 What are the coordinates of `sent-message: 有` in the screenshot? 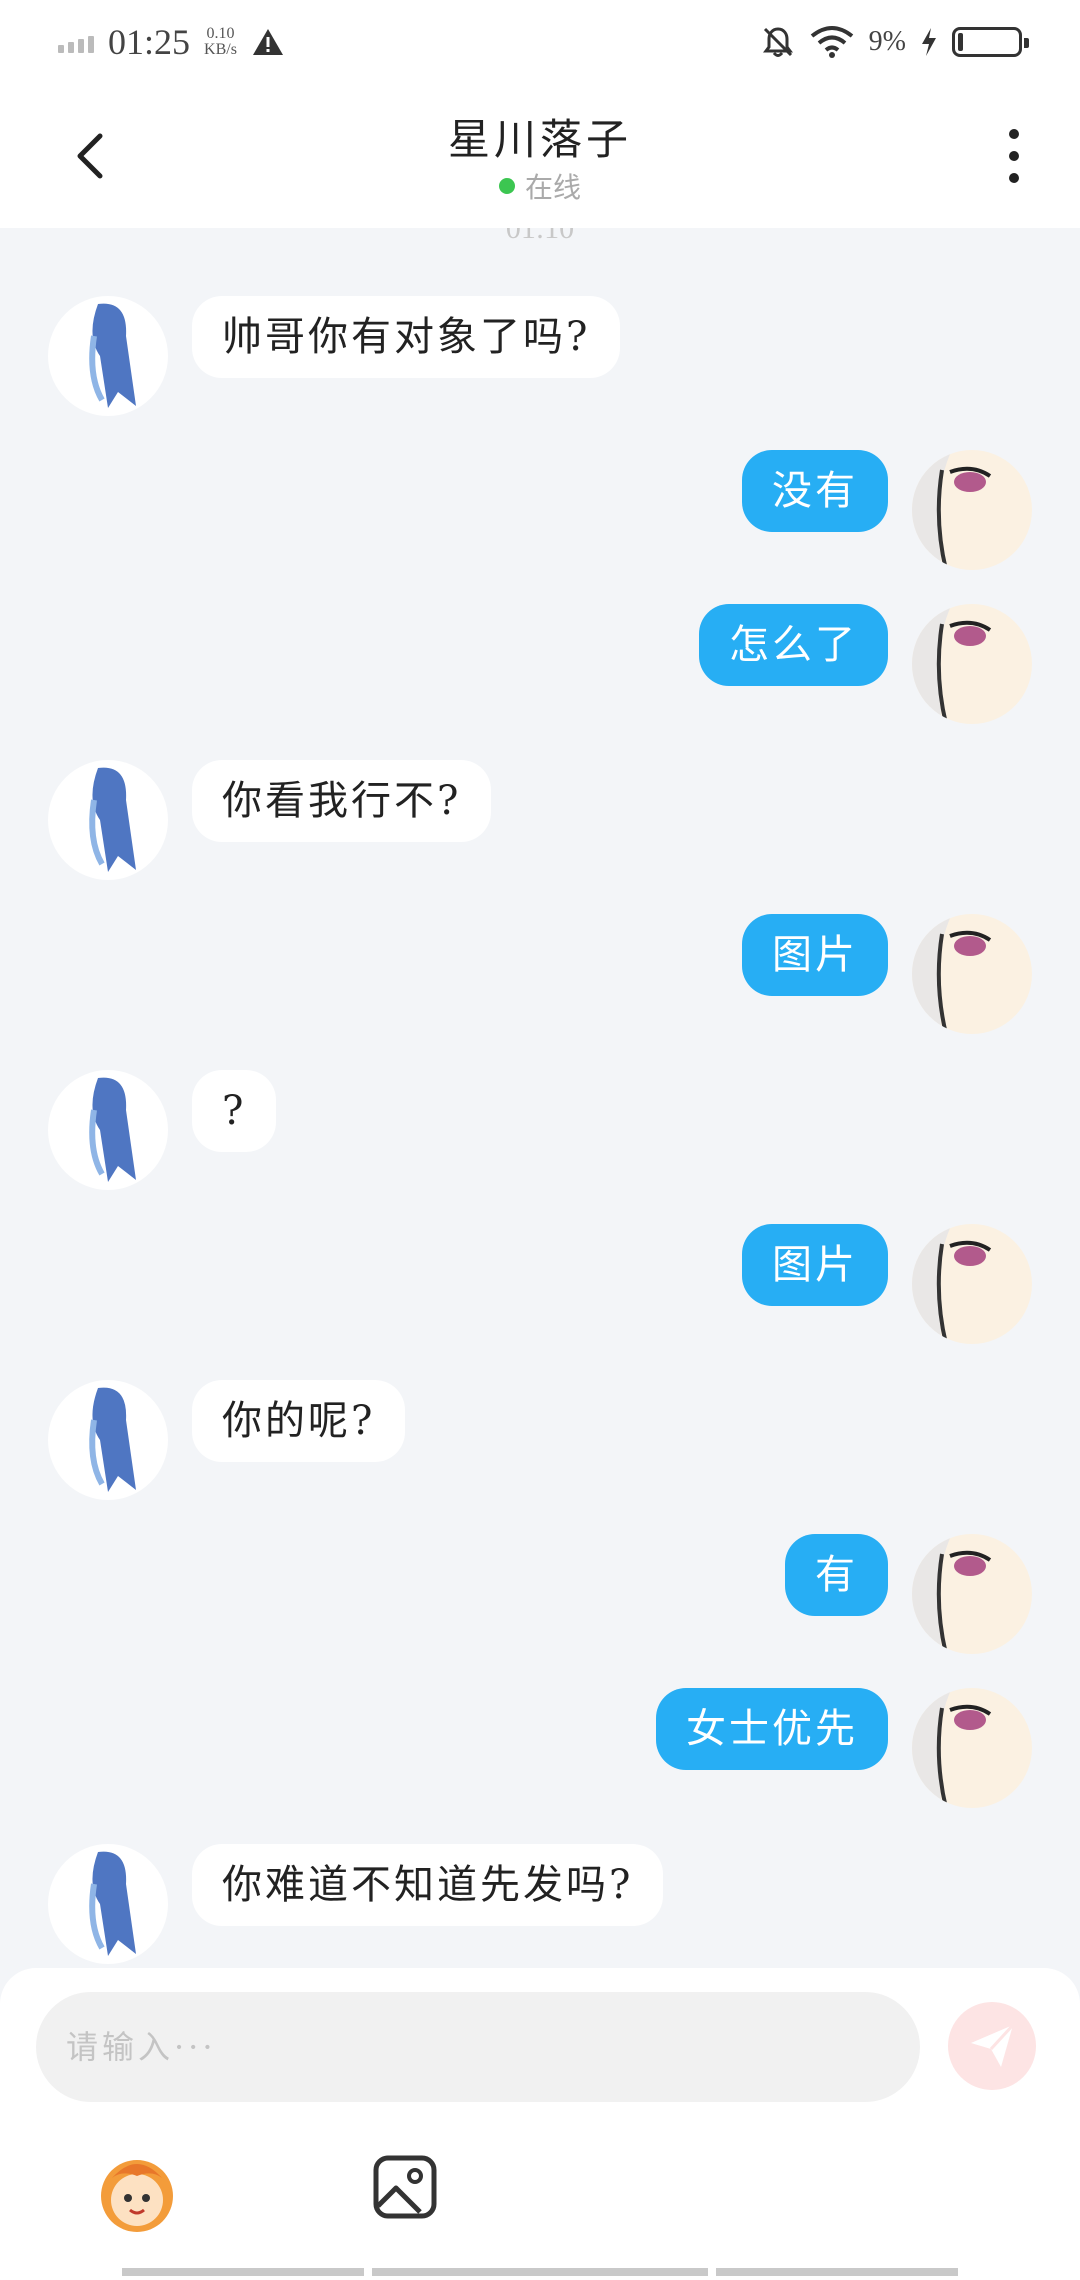 It's located at (540, 1594).